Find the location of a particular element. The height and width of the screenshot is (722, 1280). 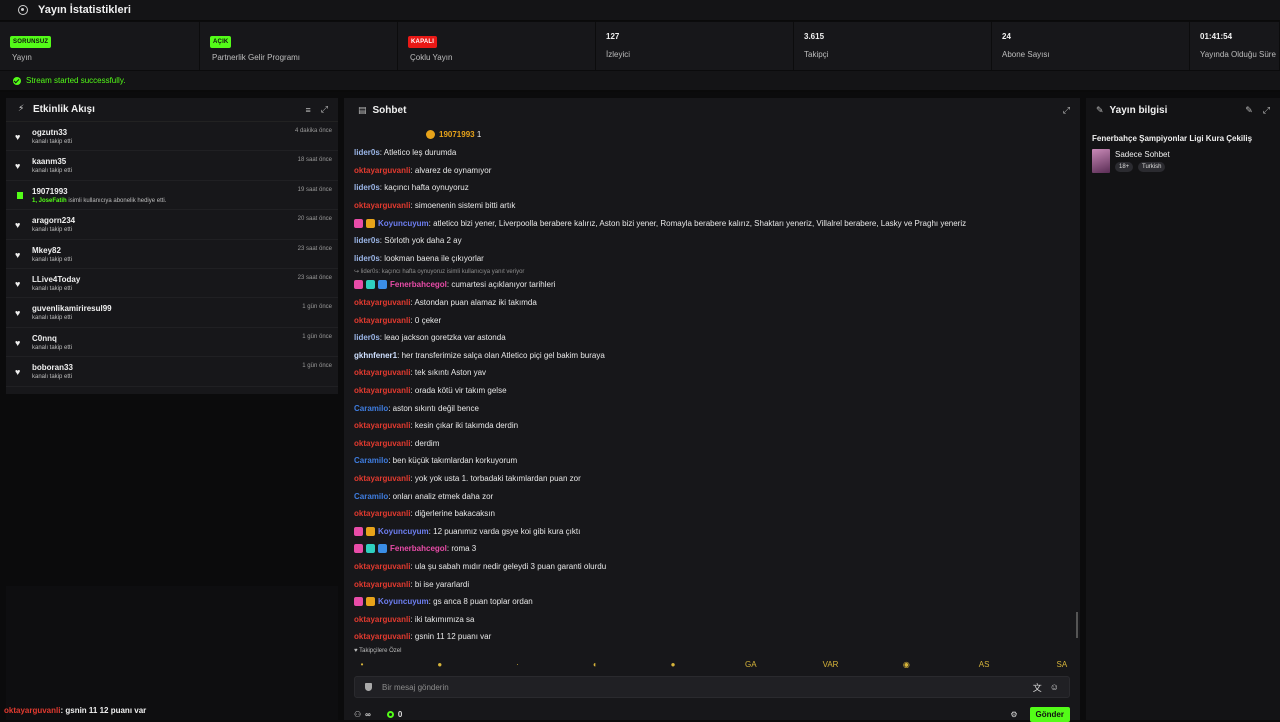

chat-message: oktayarguvanli: bi ise yararlardi is located at coordinates (714, 584).